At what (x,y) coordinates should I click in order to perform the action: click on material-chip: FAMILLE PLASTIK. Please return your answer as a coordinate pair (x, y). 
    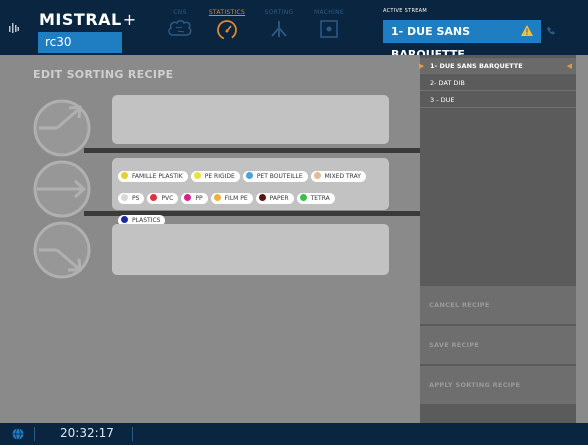
    Looking at the image, I should click on (153, 176).